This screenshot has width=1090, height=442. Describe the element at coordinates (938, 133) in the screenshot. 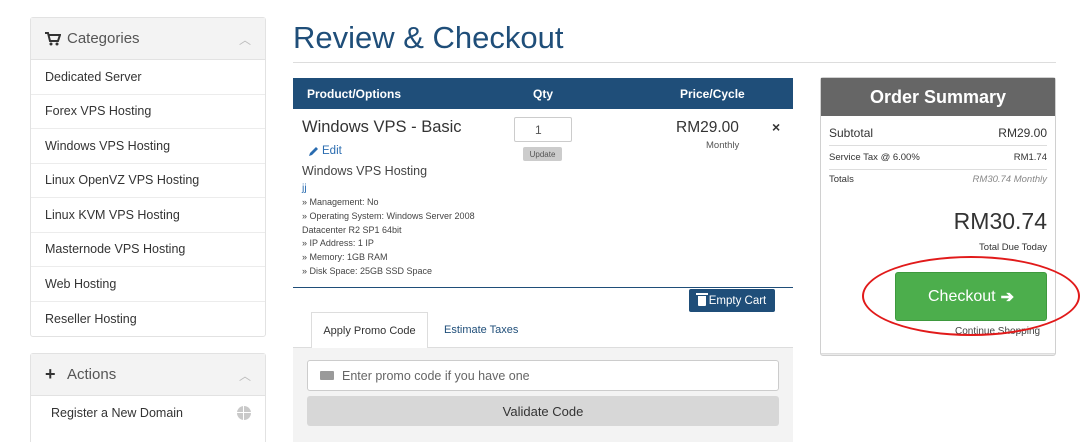

I see `subtotal-row: Subtotal RM29.00` at that location.